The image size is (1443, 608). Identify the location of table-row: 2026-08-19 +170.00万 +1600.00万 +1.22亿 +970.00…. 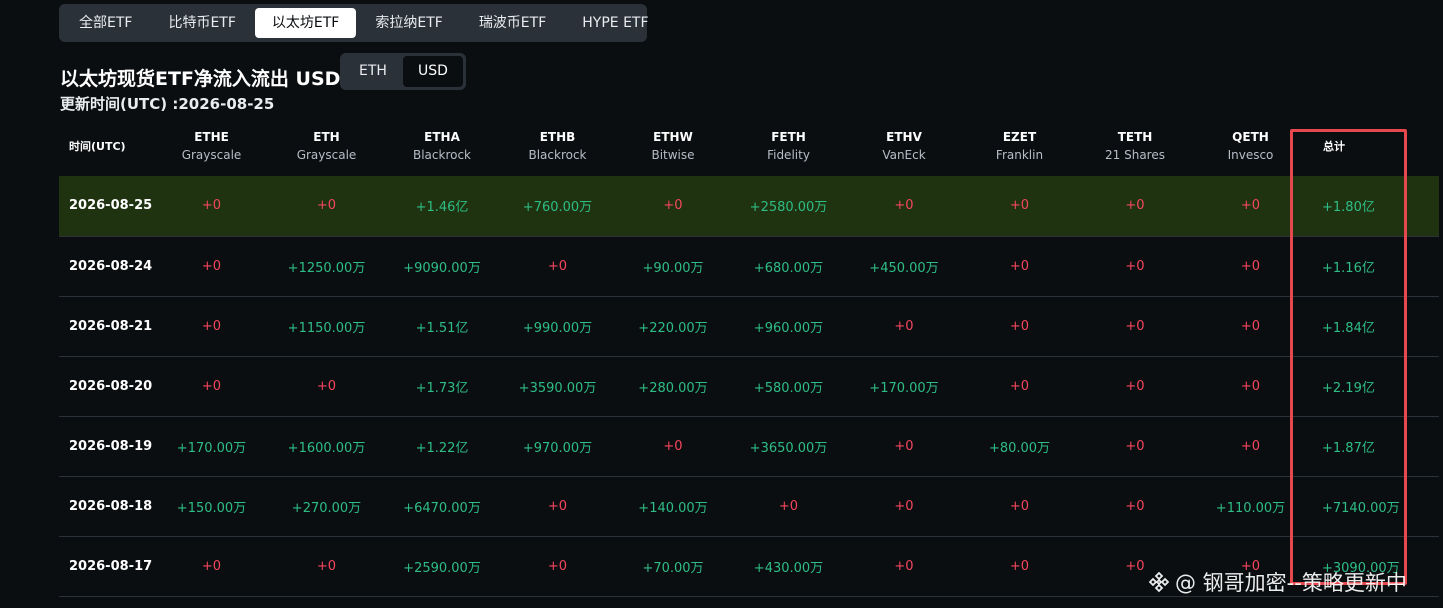
(749, 446).